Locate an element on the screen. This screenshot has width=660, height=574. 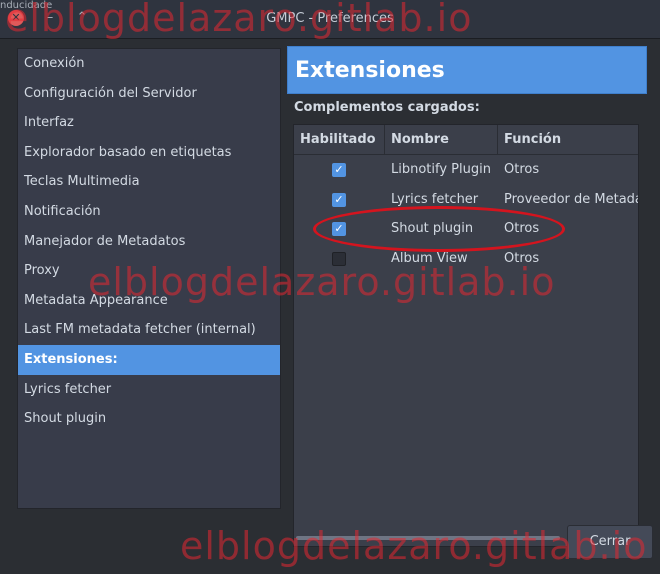
sidebar-item: Conexión is located at coordinates (149, 64).